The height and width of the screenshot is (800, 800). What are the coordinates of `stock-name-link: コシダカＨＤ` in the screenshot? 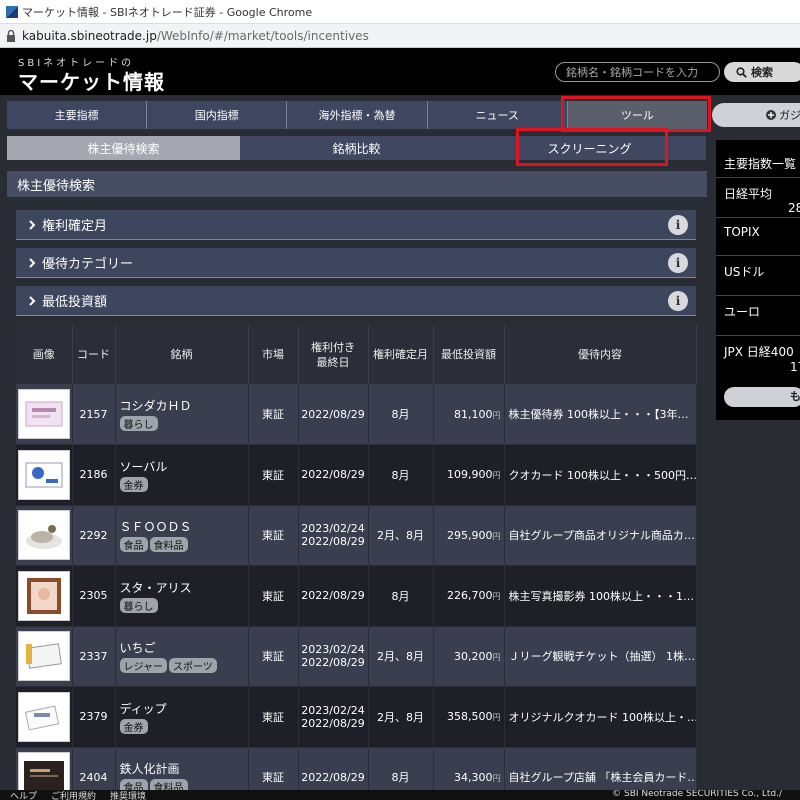 It's located at (184, 405).